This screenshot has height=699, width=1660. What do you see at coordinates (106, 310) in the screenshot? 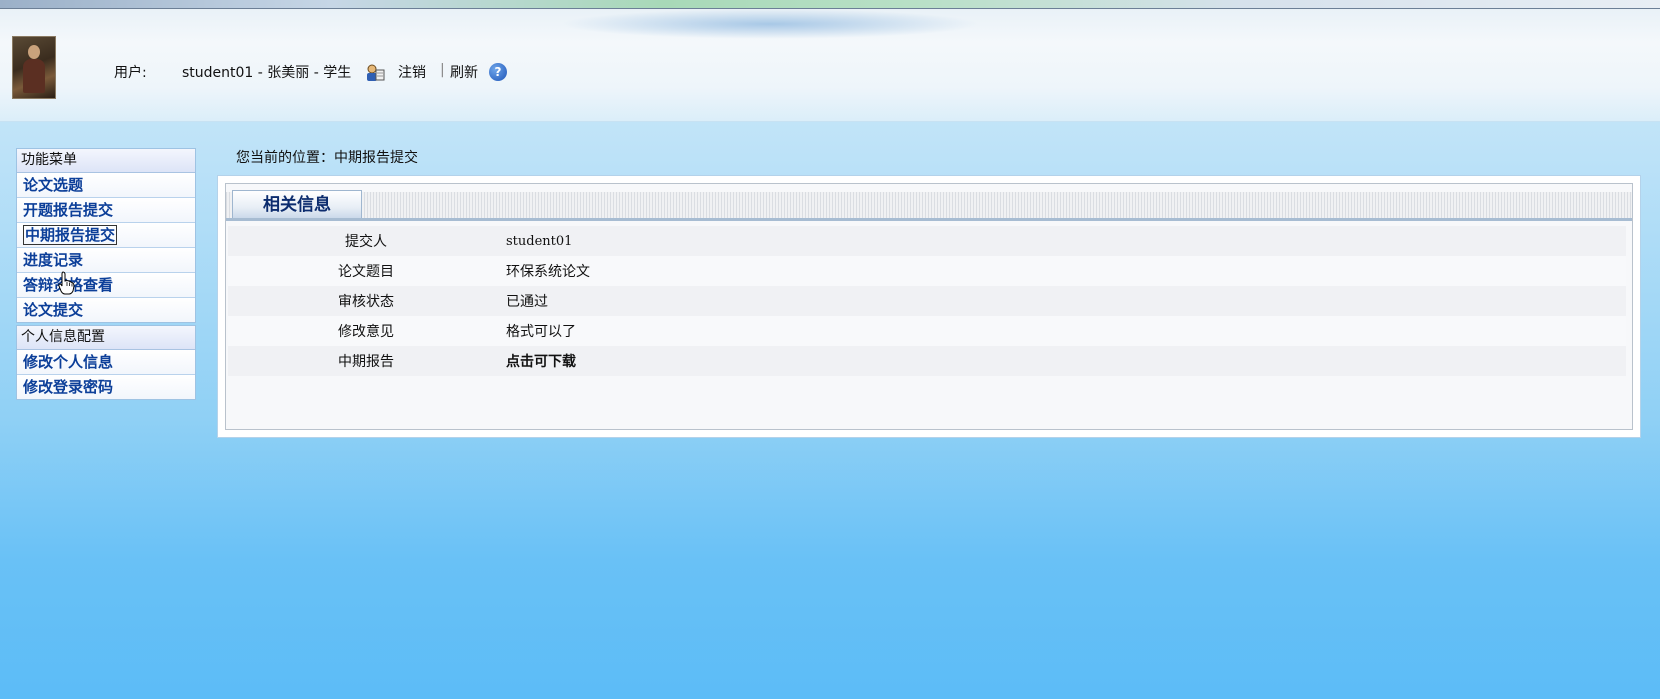
I see `sidebar-item-thesis-submit: 论文提交` at bounding box center [106, 310].